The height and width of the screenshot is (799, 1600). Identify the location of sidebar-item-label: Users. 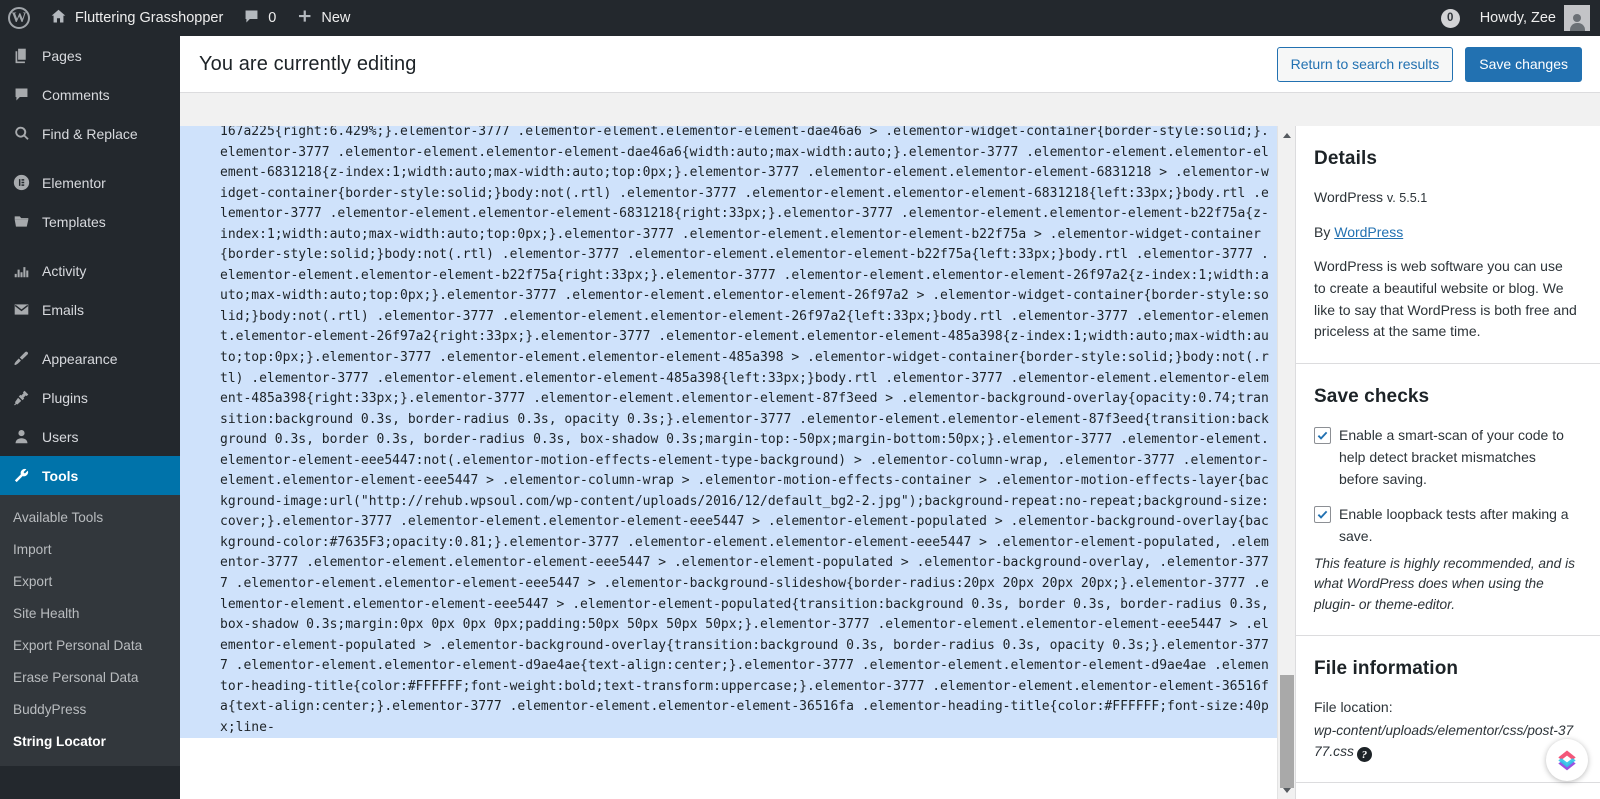
(60, 436).